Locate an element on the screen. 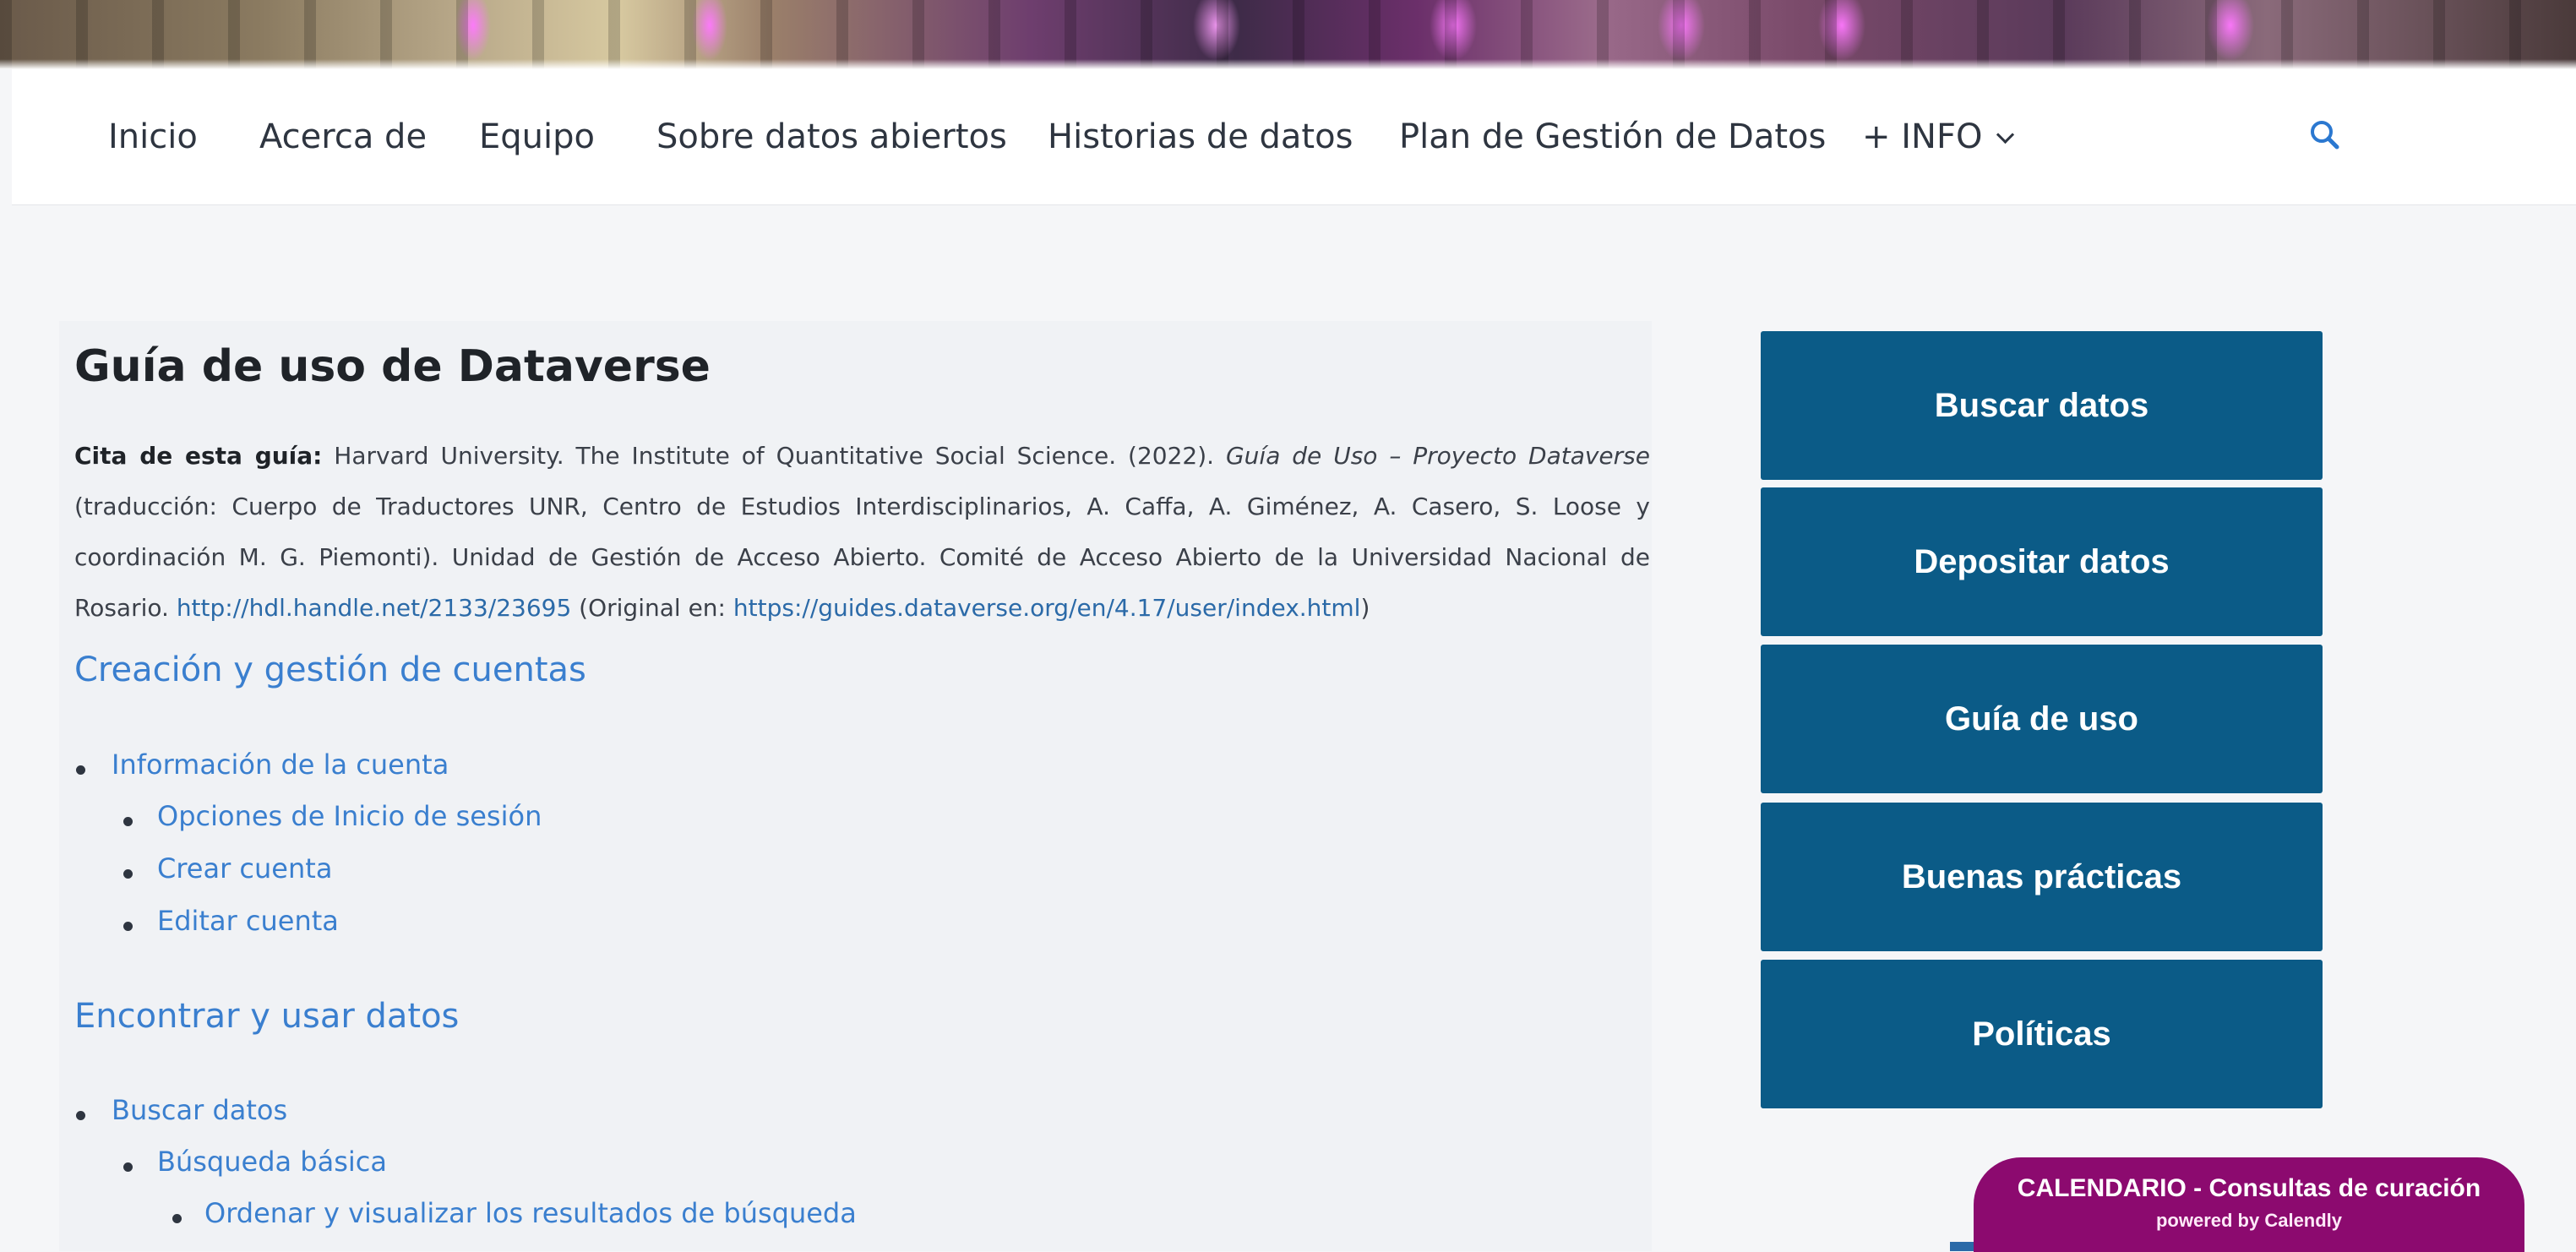  nav-item-sobre-datos-abiertos: Sobre datos abiertos is located at coordinates (831, 137).